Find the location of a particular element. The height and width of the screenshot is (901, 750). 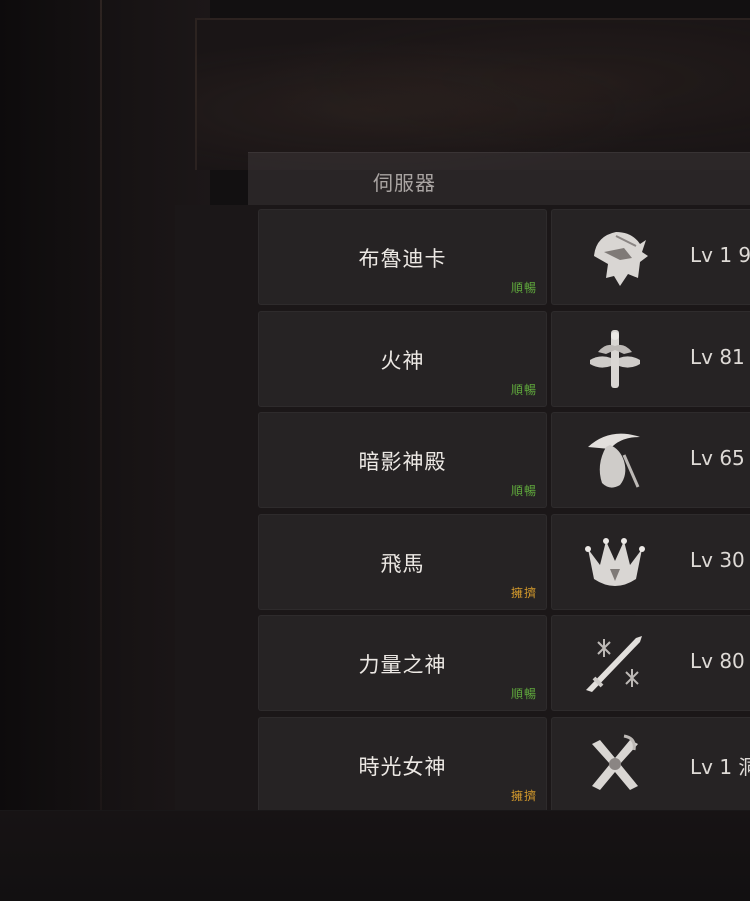

gunslinger-helmet-icon is located at coordinates (621, 259).